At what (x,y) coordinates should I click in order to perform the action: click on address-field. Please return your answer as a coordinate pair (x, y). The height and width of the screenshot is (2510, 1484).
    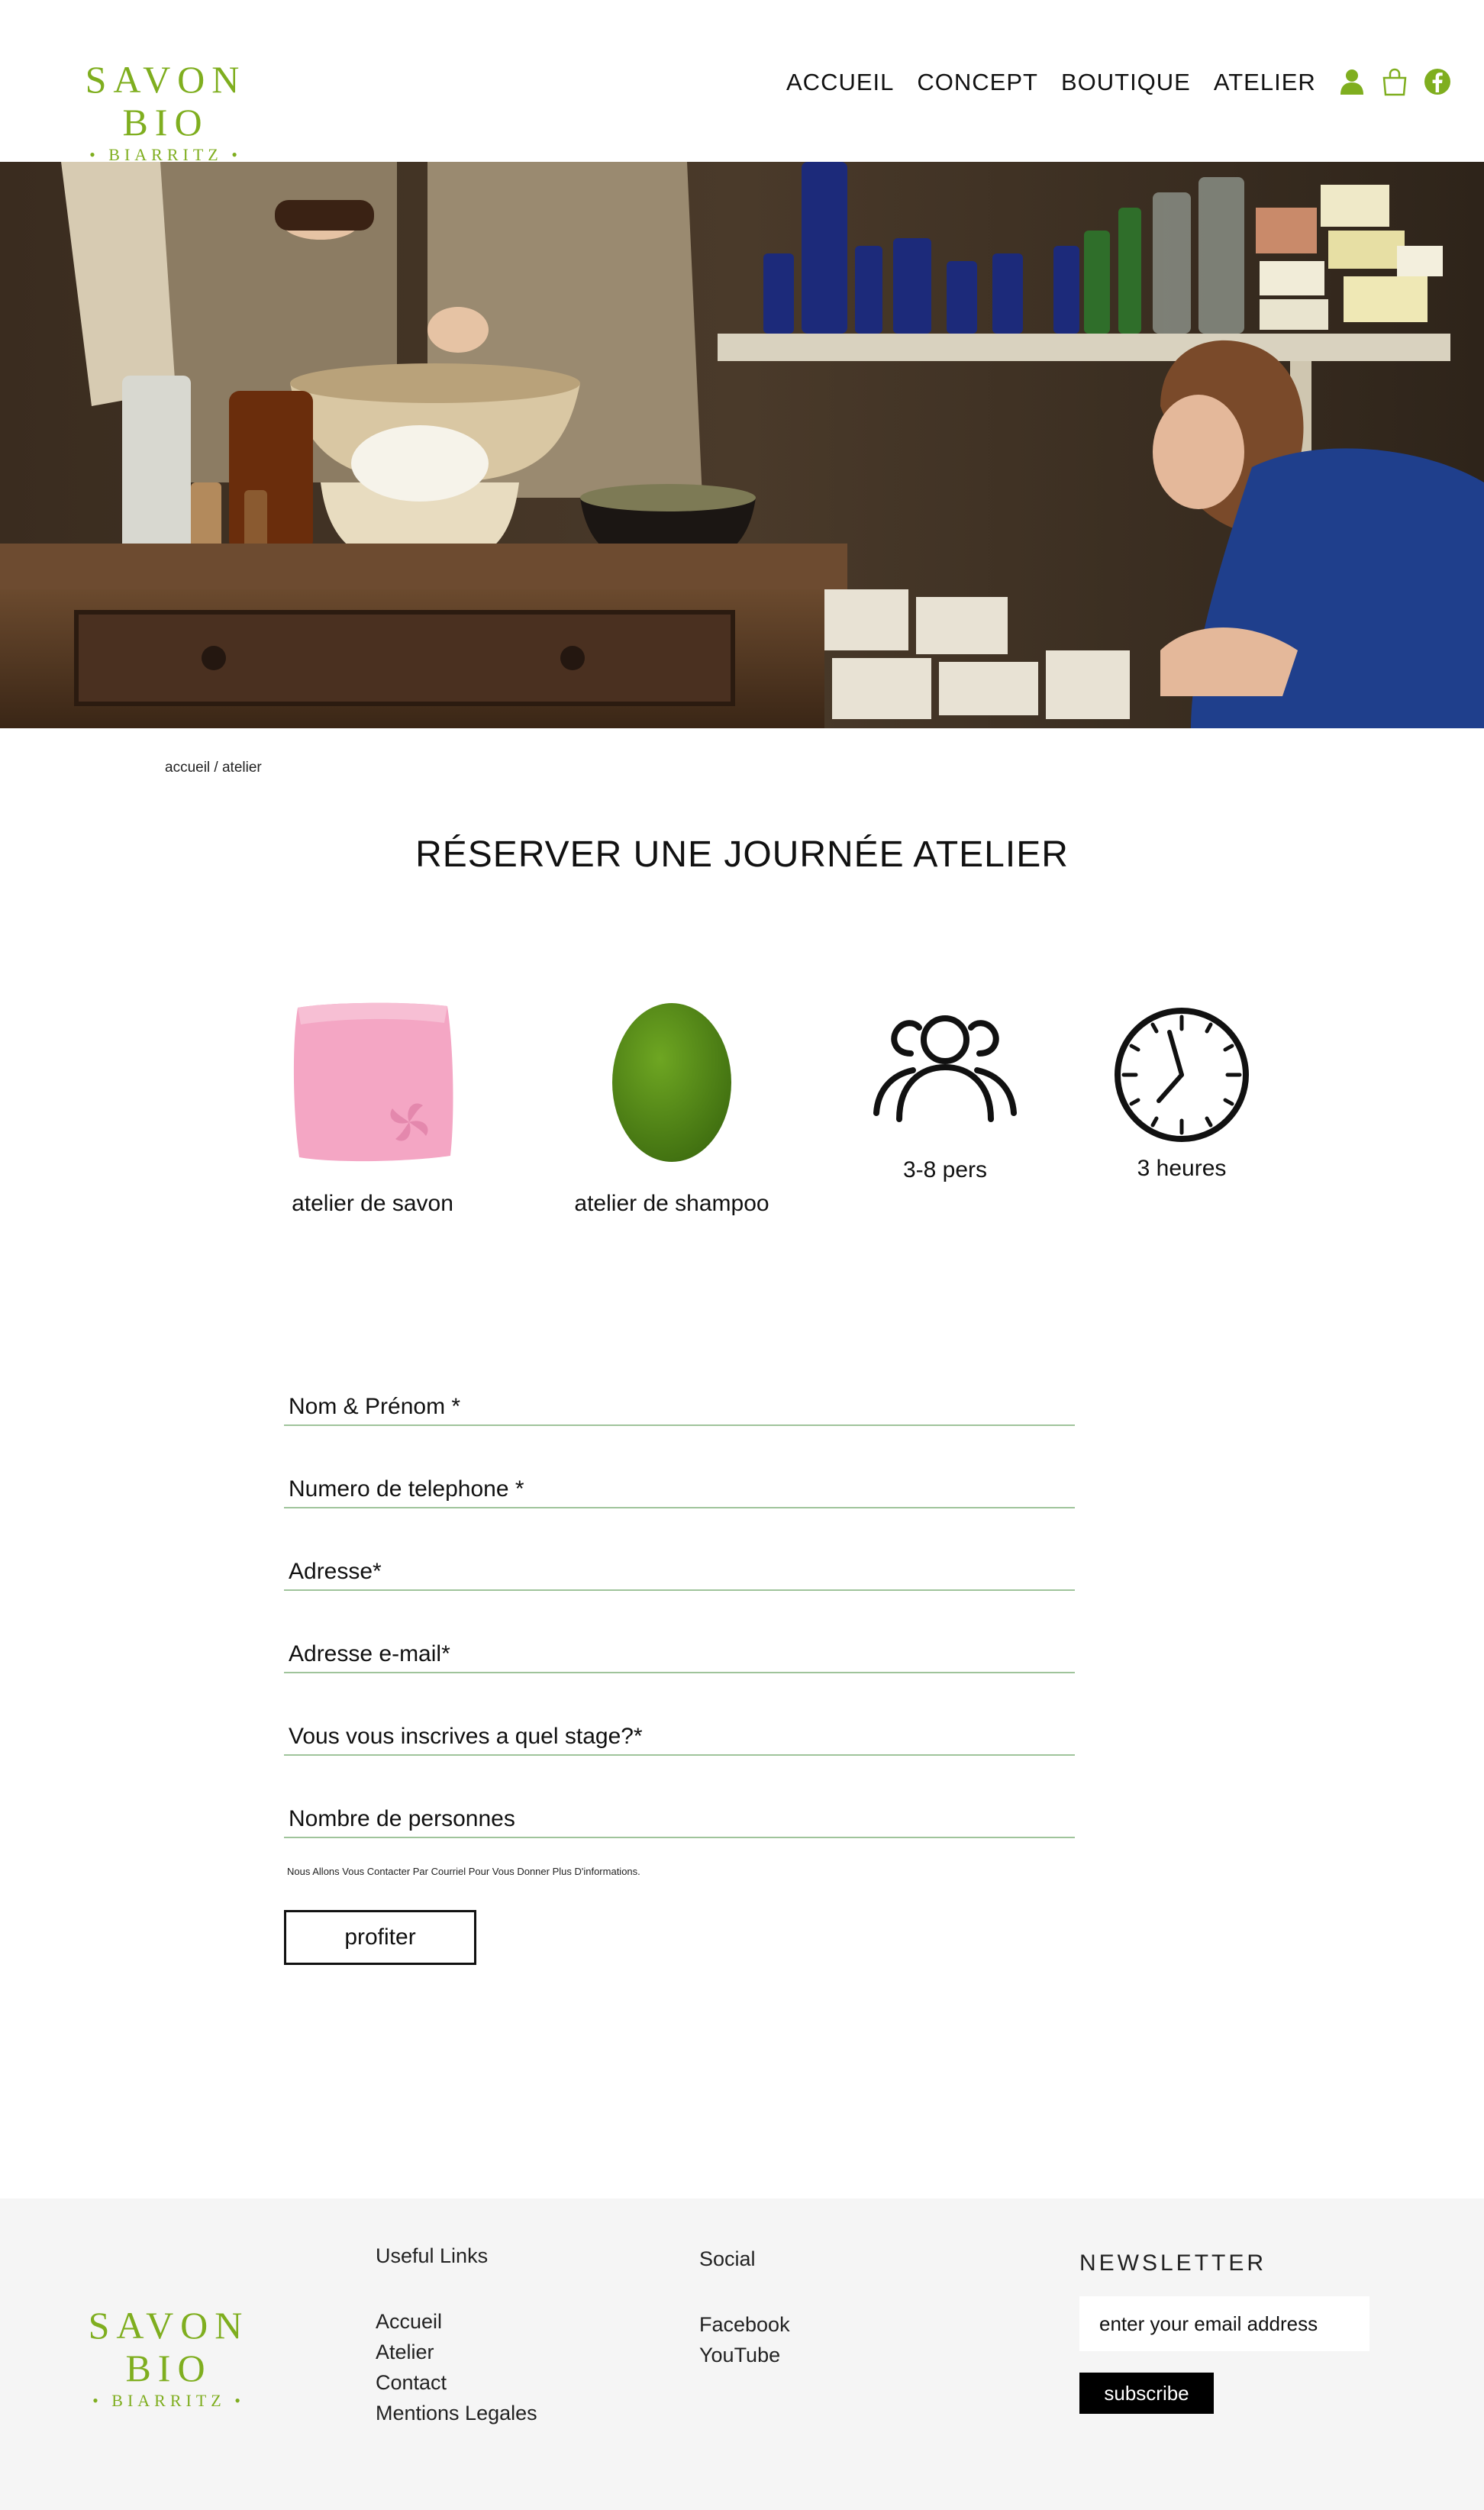
    Looking at the image, I should click on (679, 1568).